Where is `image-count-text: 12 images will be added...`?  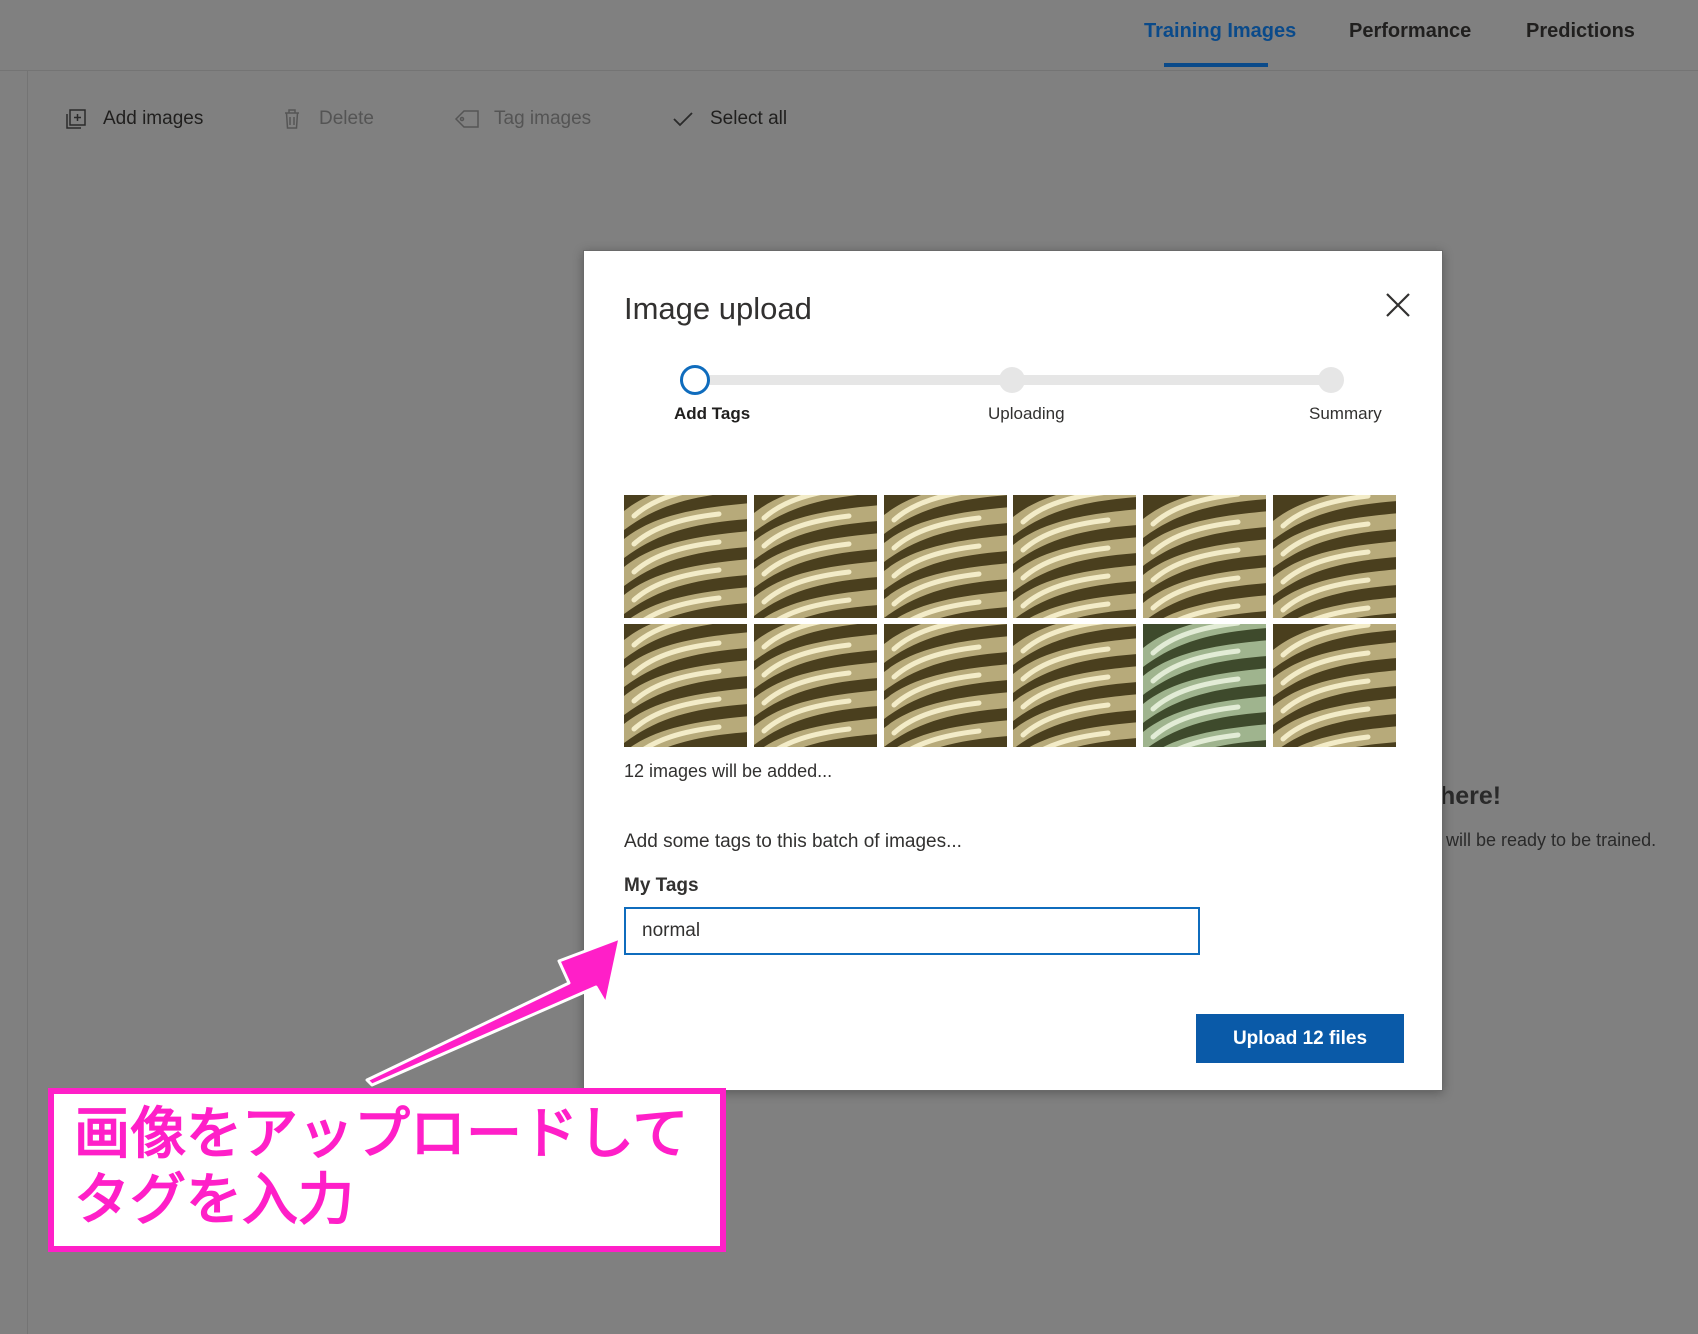 image-count-text: 12 images will be added... is located at coordinates (728, 771).